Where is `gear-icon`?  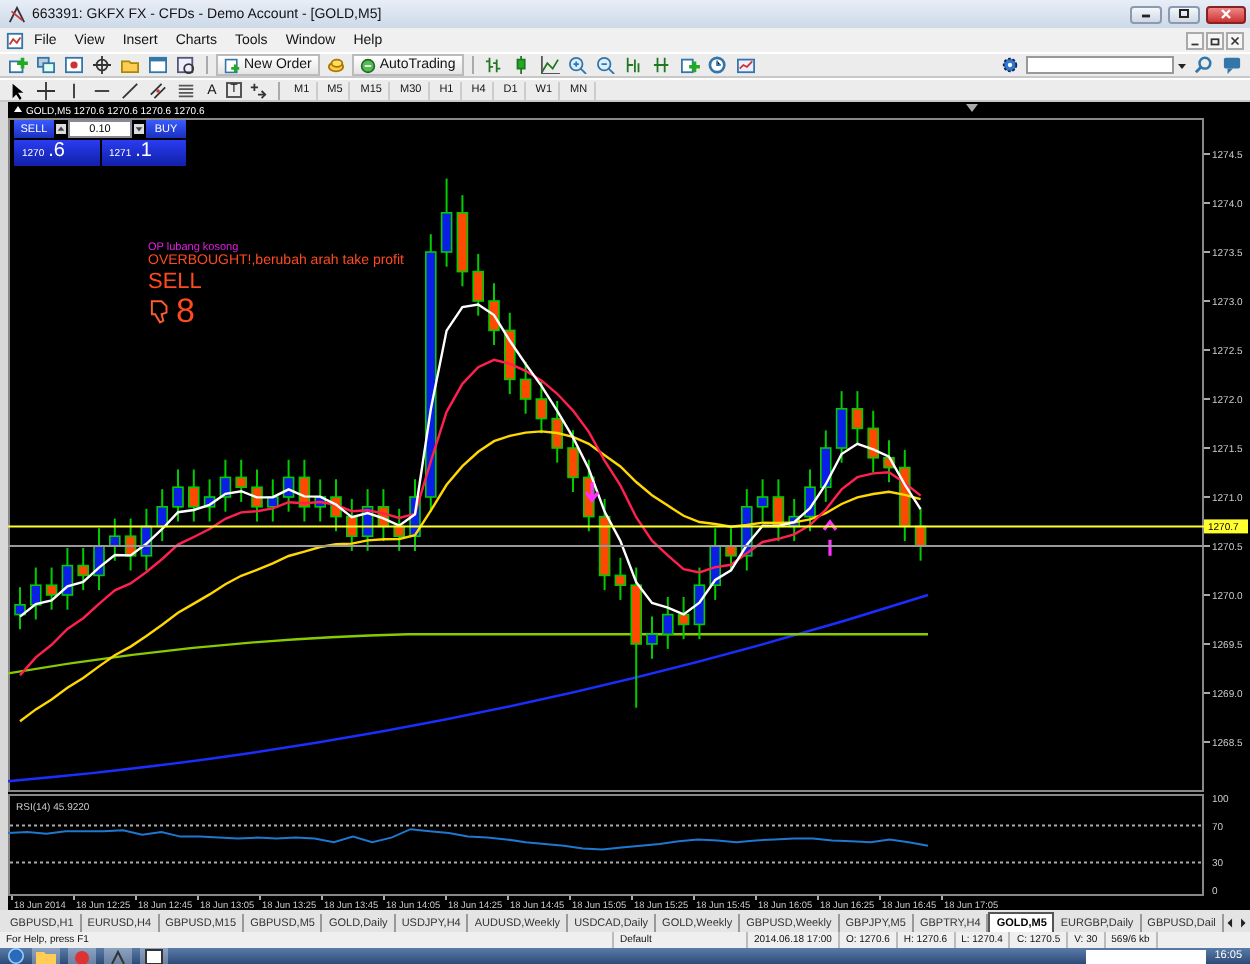 gear-icon is located at coordinates (1010, 65).